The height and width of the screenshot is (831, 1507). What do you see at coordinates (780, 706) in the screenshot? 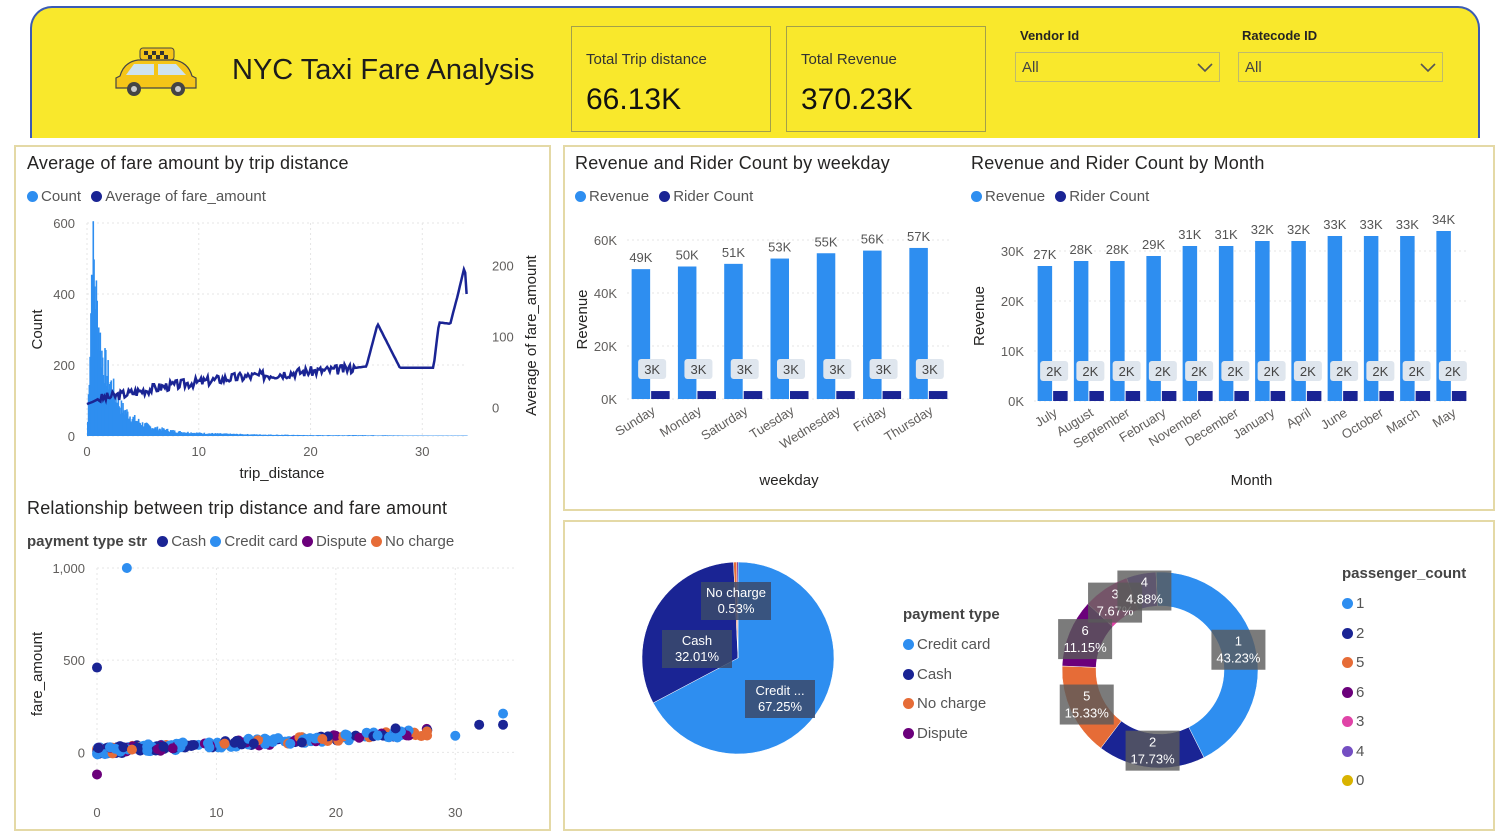
I see `slice-pct-label: 67.25%` at bounding box center [780, 706].